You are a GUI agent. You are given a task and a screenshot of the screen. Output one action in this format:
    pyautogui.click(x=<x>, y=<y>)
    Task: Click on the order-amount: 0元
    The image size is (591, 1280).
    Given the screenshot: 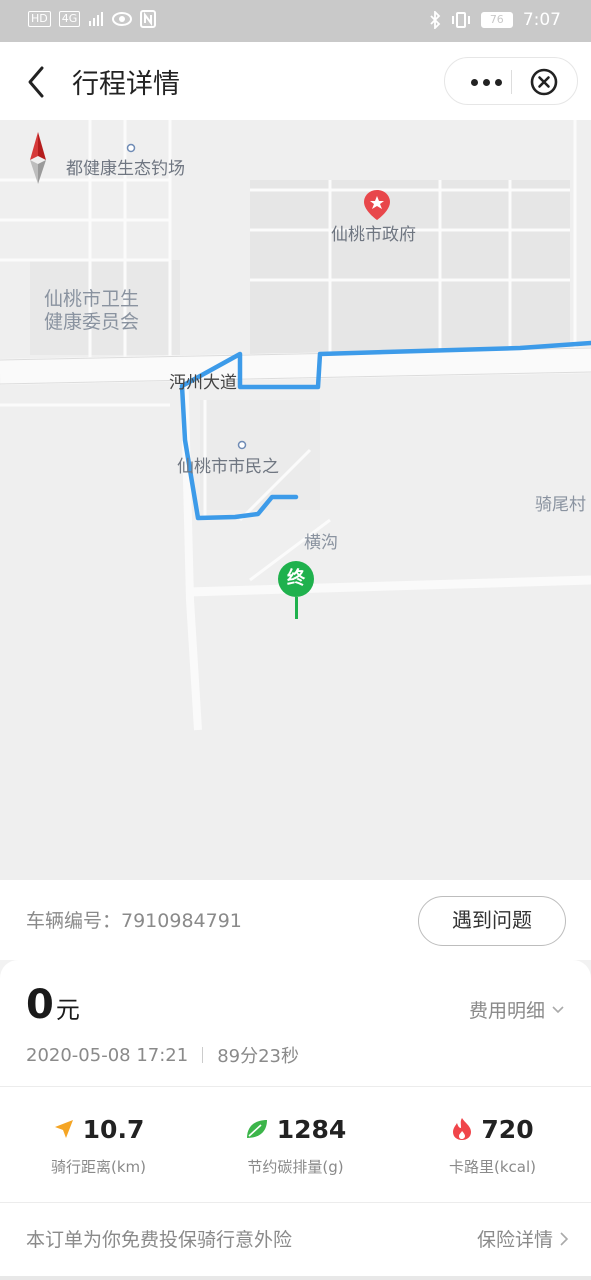 What is the action you would take?
    pyautogui.click(x=53, y=1005)
    